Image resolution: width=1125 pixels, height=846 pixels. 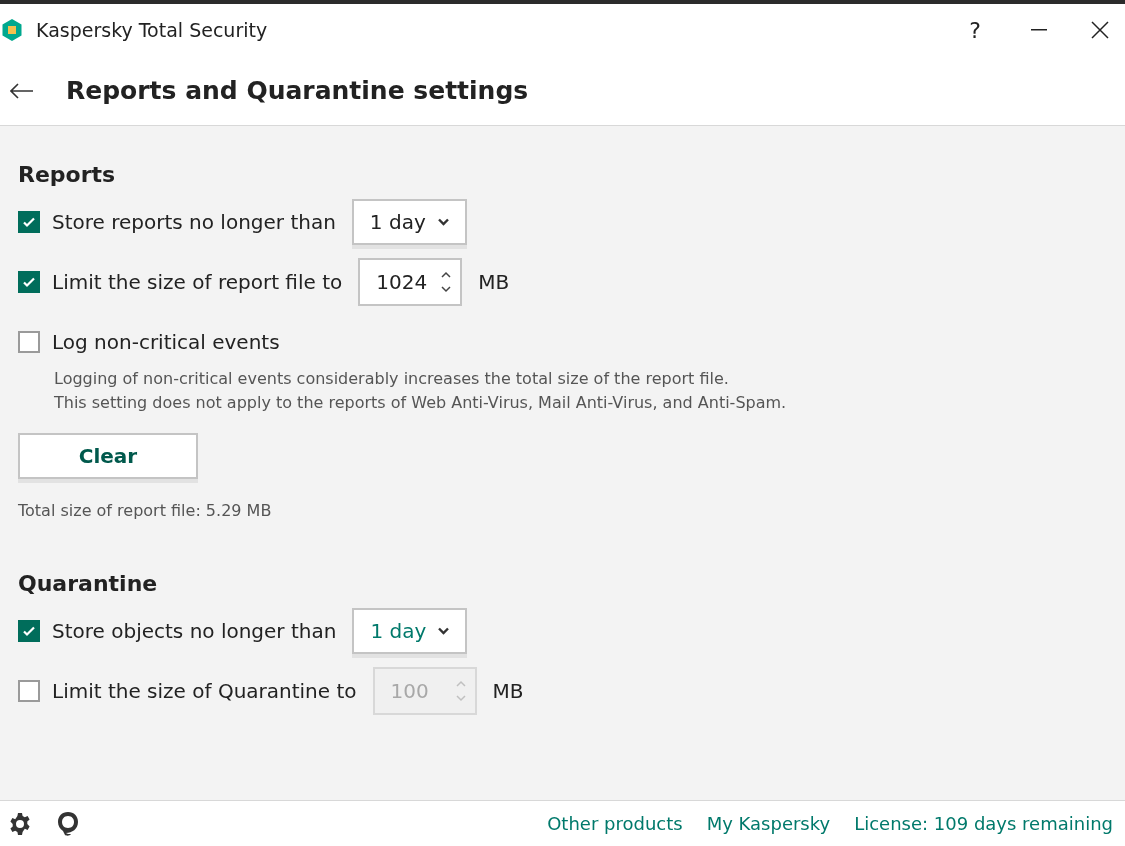 What do you see at coordinates (88, 584) in the screenshot?
I see `section-title: Quarantine` at bounding box center [88, 584].